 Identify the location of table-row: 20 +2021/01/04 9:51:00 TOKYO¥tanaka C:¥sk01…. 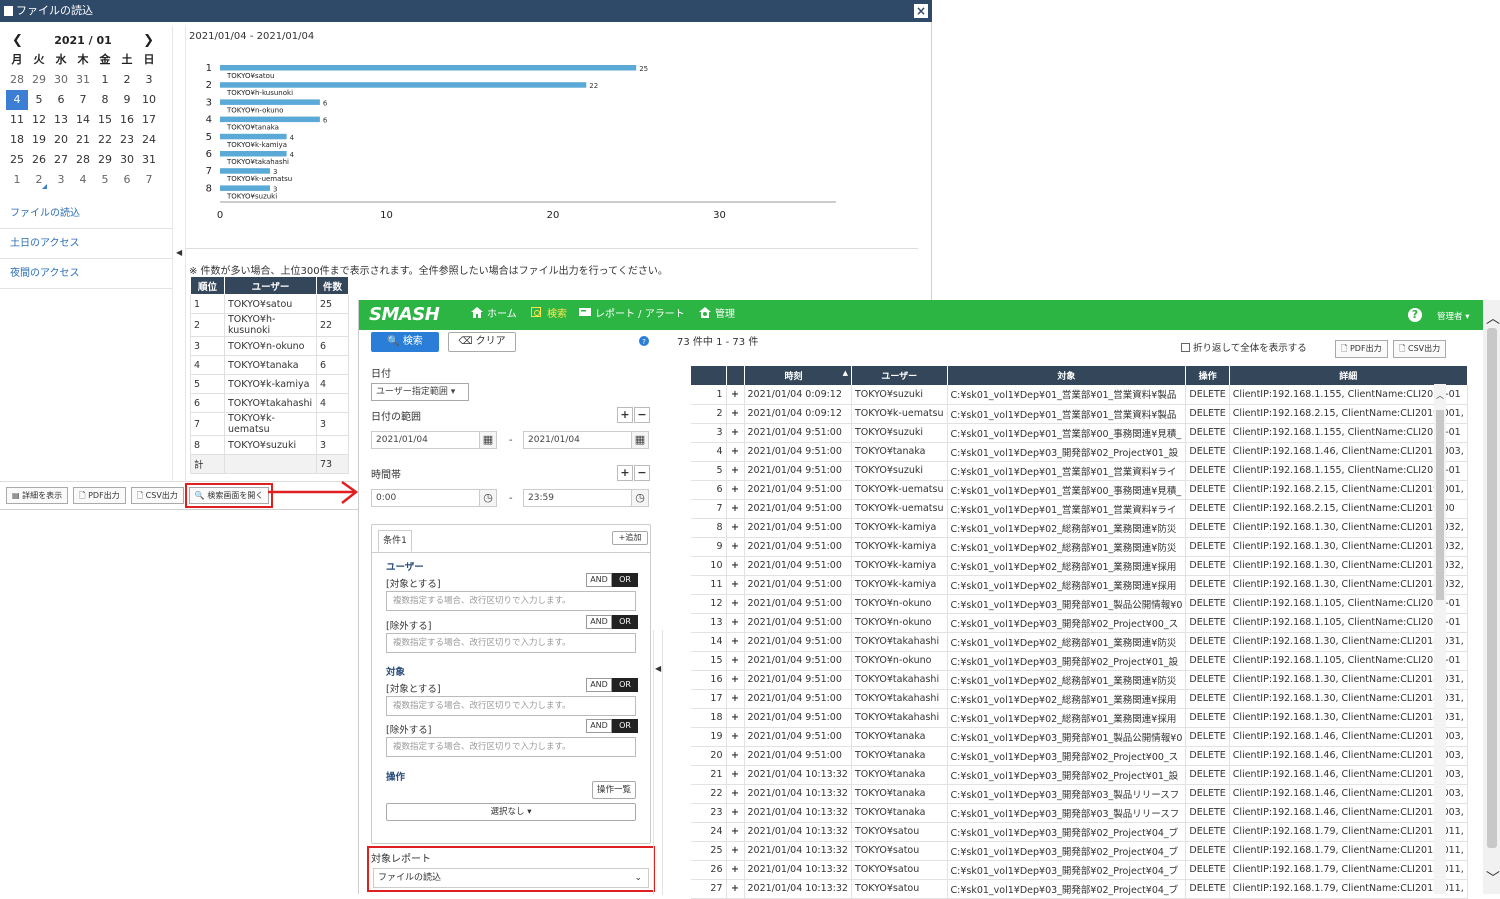
(1079, 756).